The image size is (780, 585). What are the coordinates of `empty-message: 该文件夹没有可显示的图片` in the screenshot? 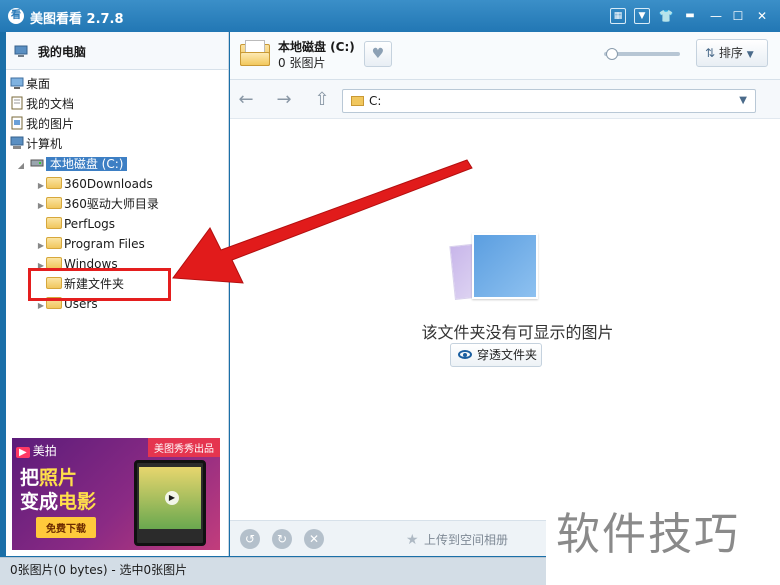 It's located at (517, 332).